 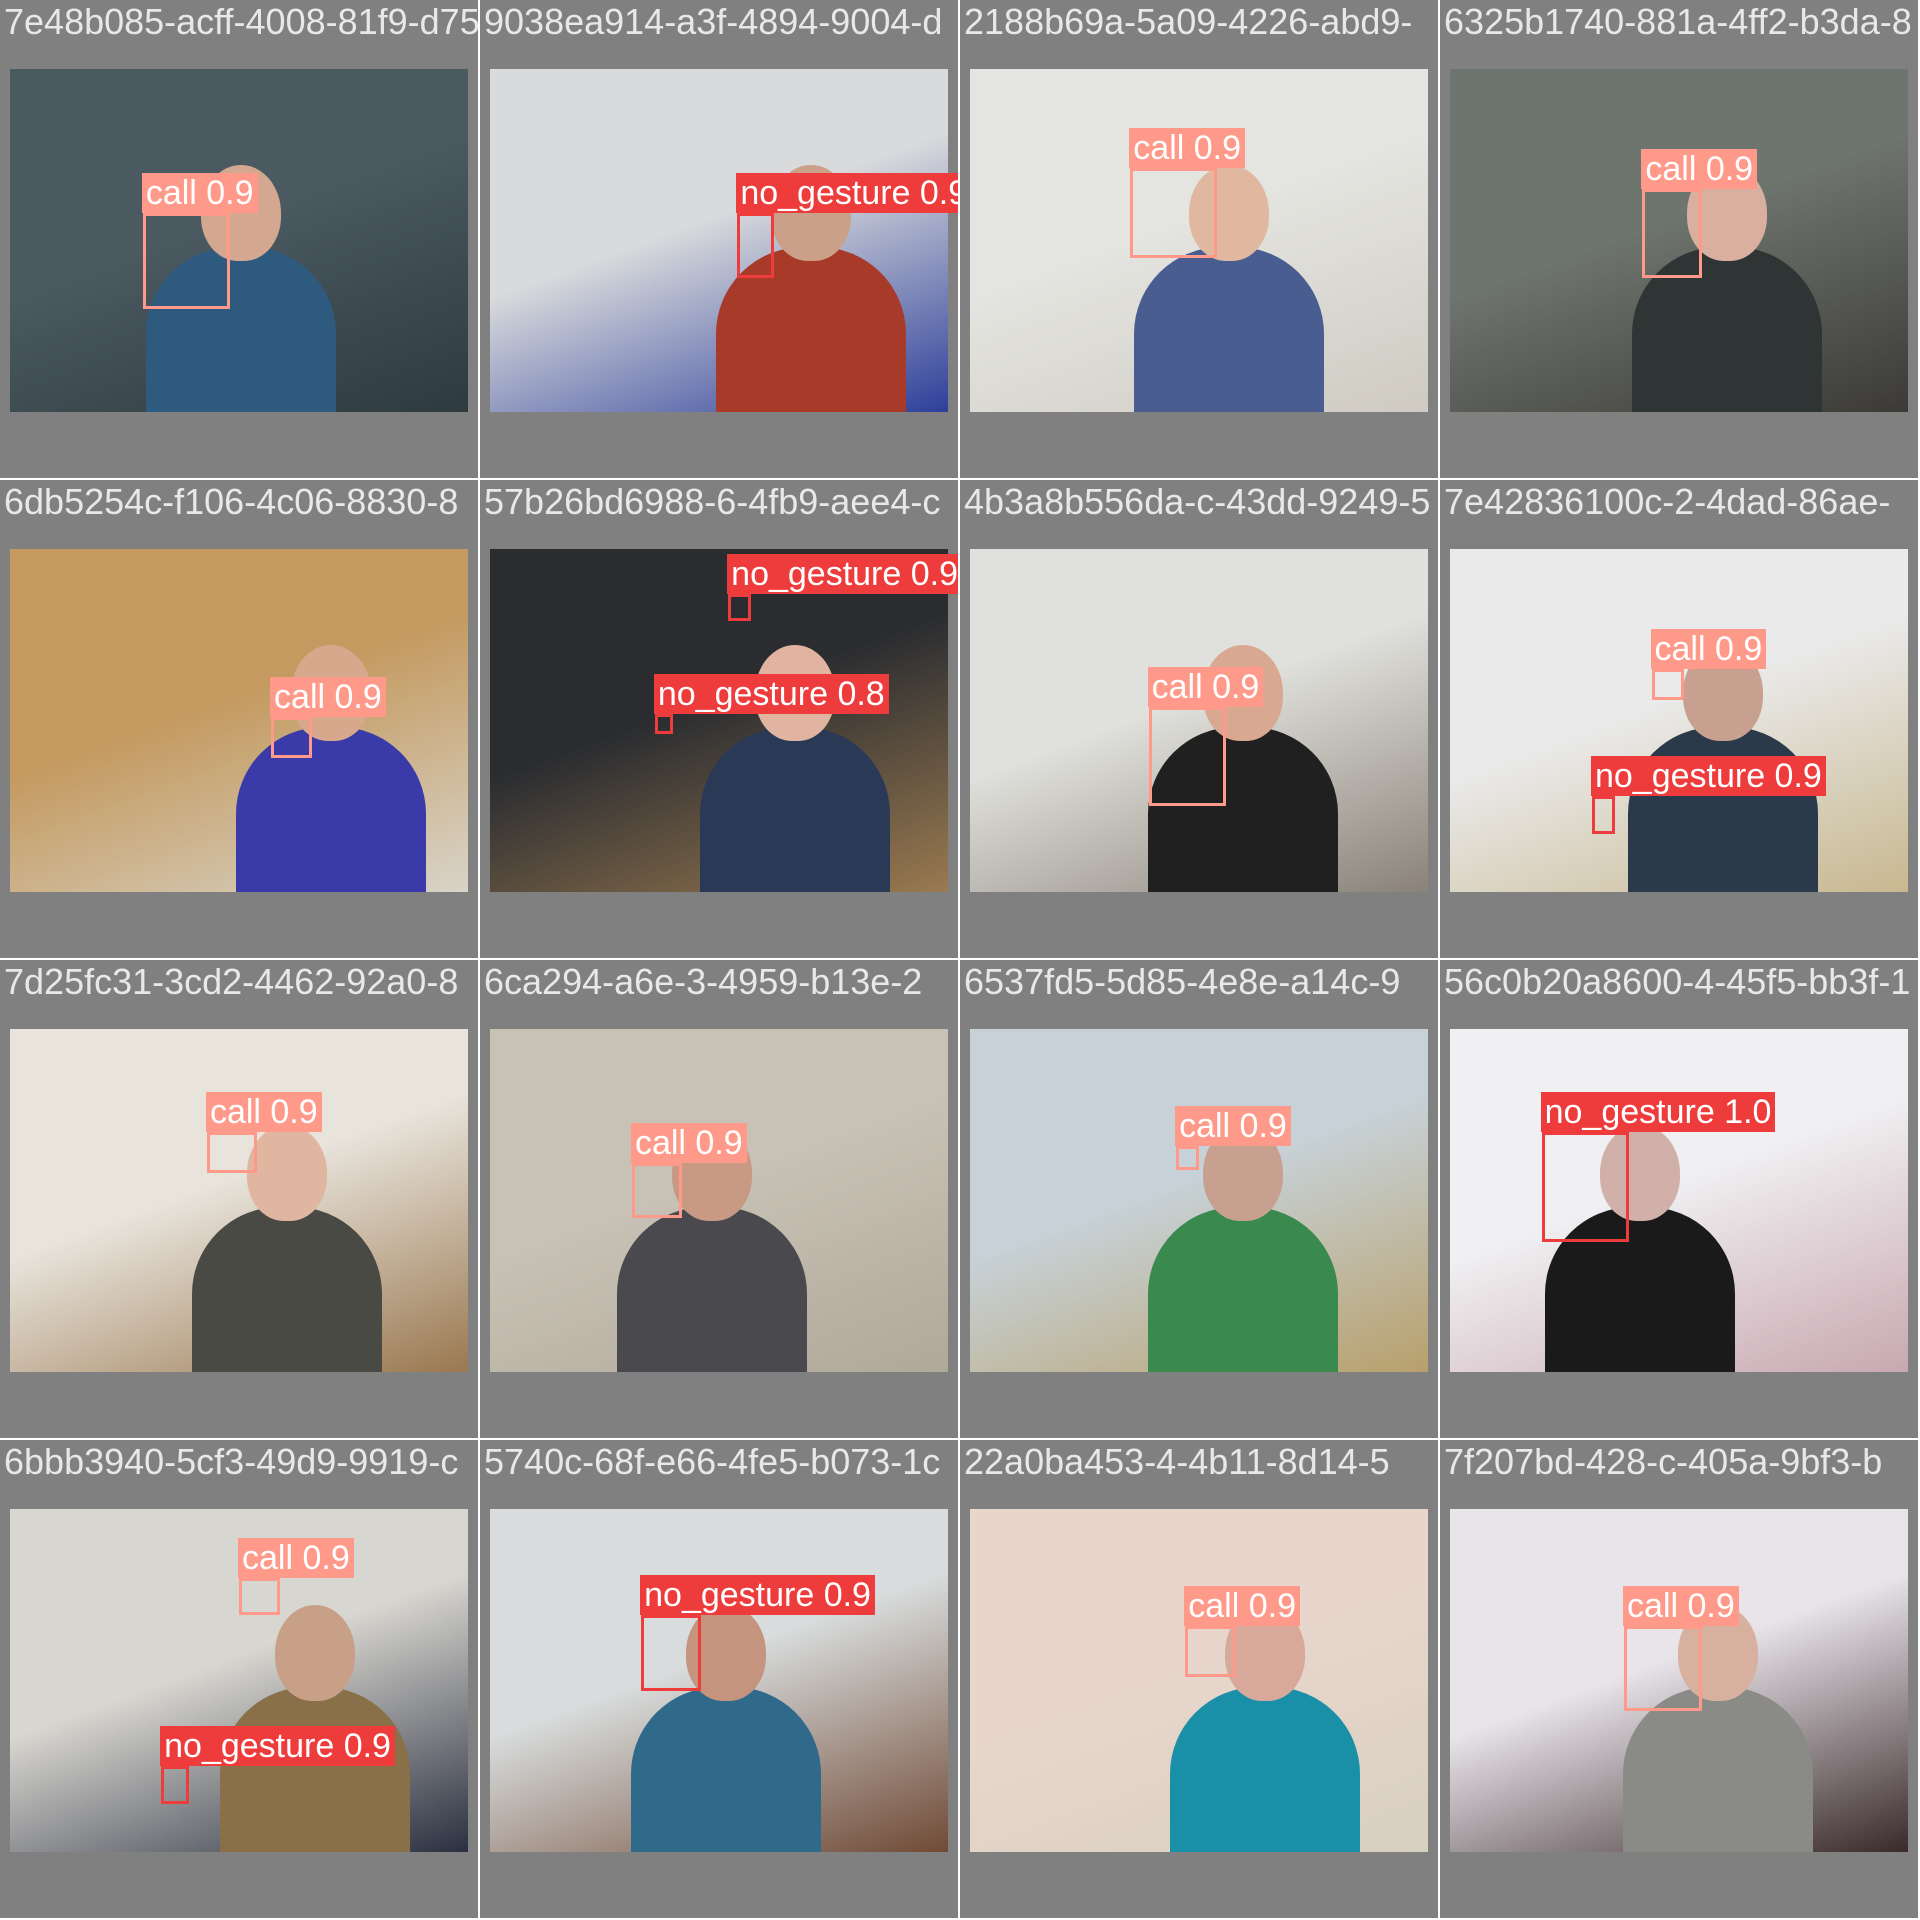 I want to click on image-tile: 6537fd5-5d85-4e8e-a14c-9 call 0.9, so click(x=1199, y=1199).